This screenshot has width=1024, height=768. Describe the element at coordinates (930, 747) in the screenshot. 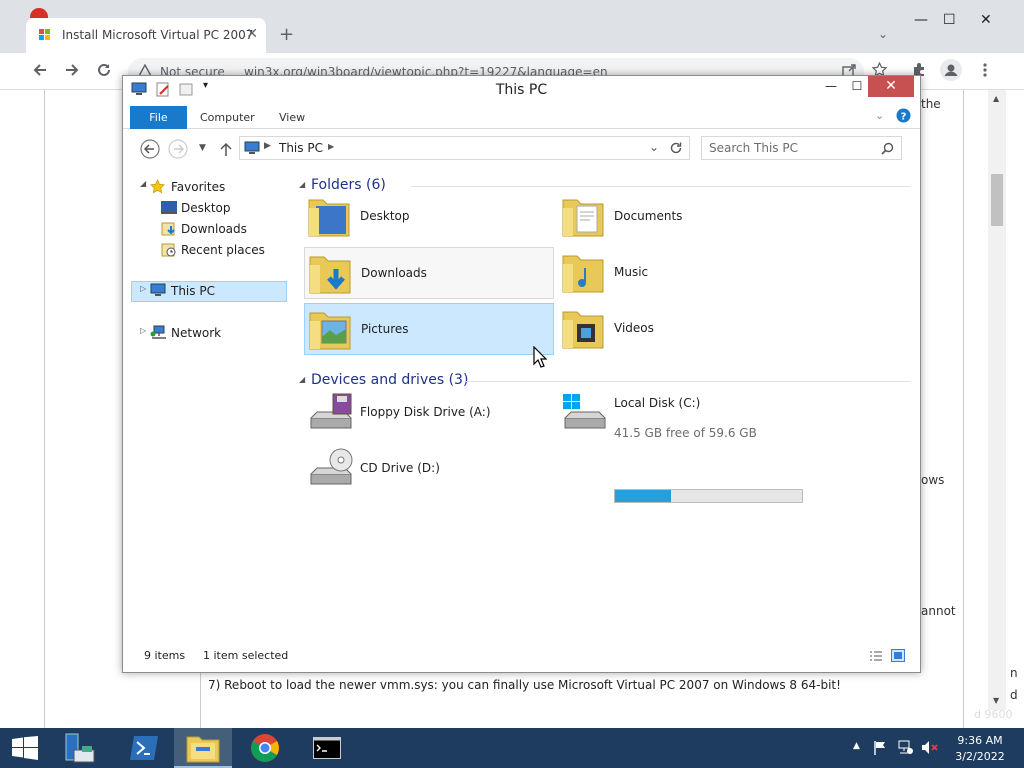

I see `volume-muted-icon` at that location.